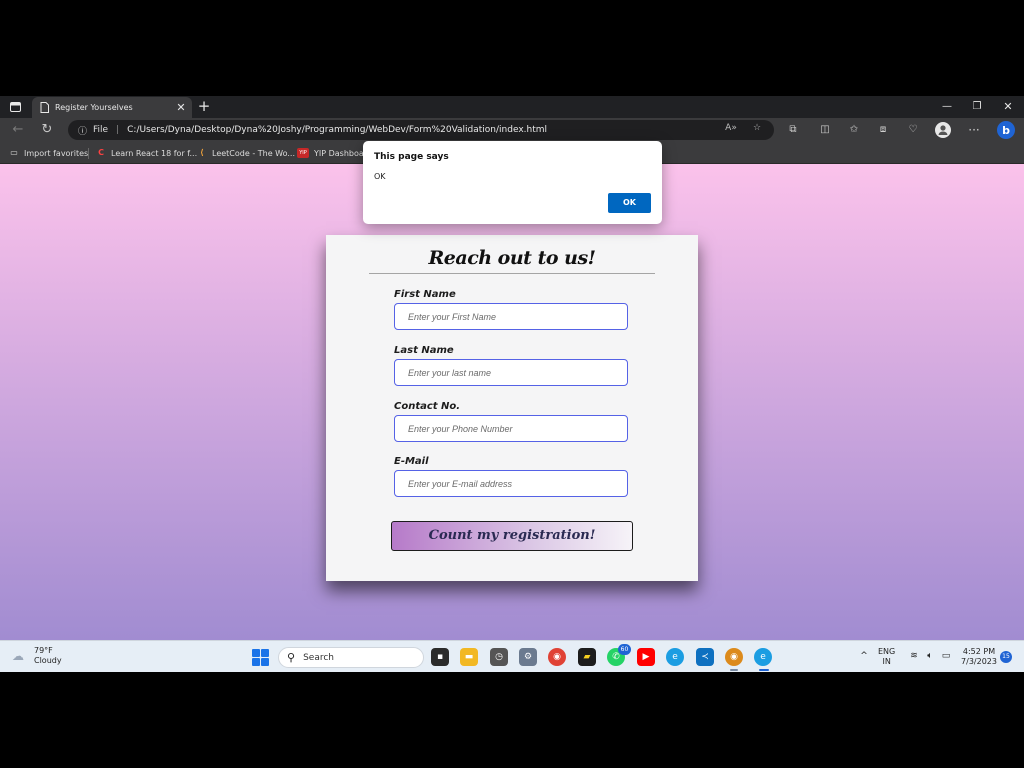 This screenshot has width=1024, height=768. What do you see at coordinates (511, 316) in the screenshot?
I see `first-name-input` at bounding box center [511, 316].